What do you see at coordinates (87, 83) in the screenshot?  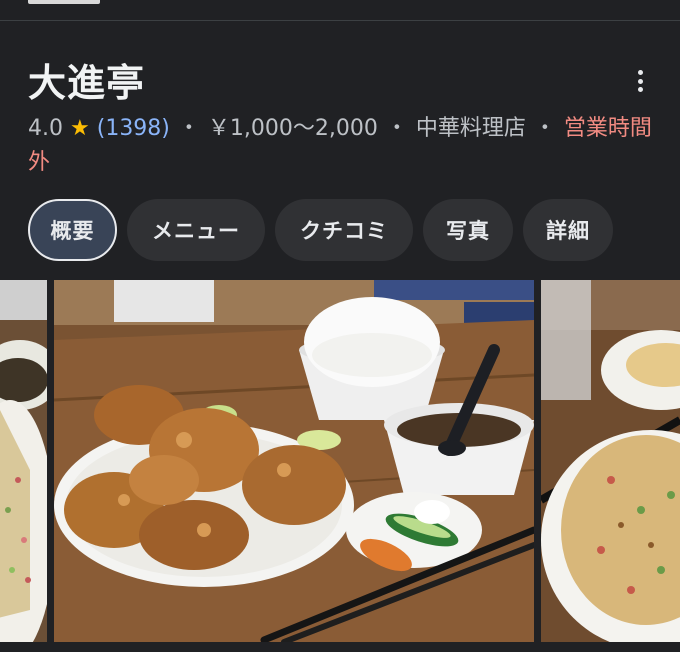 I see `place-title: 大進亭` at bounding box center [87, 83].